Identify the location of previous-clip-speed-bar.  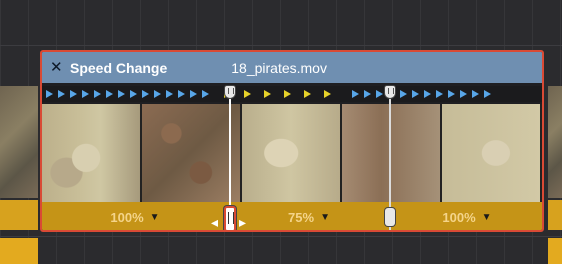
(19, 215).